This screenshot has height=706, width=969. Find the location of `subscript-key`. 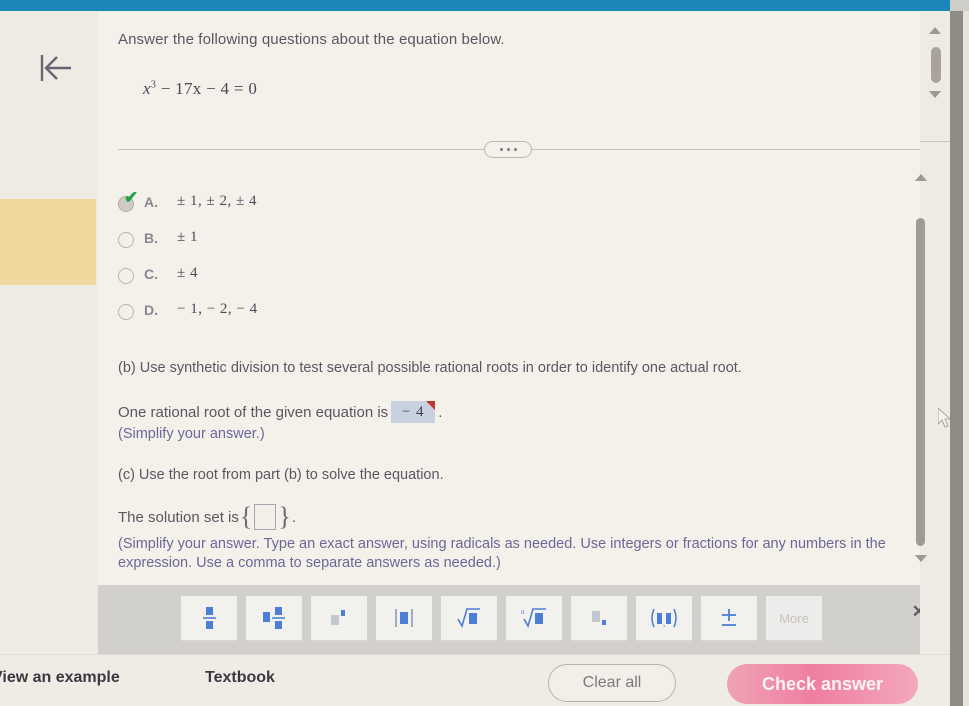

subscript-key is located at coordinates (599, 619).